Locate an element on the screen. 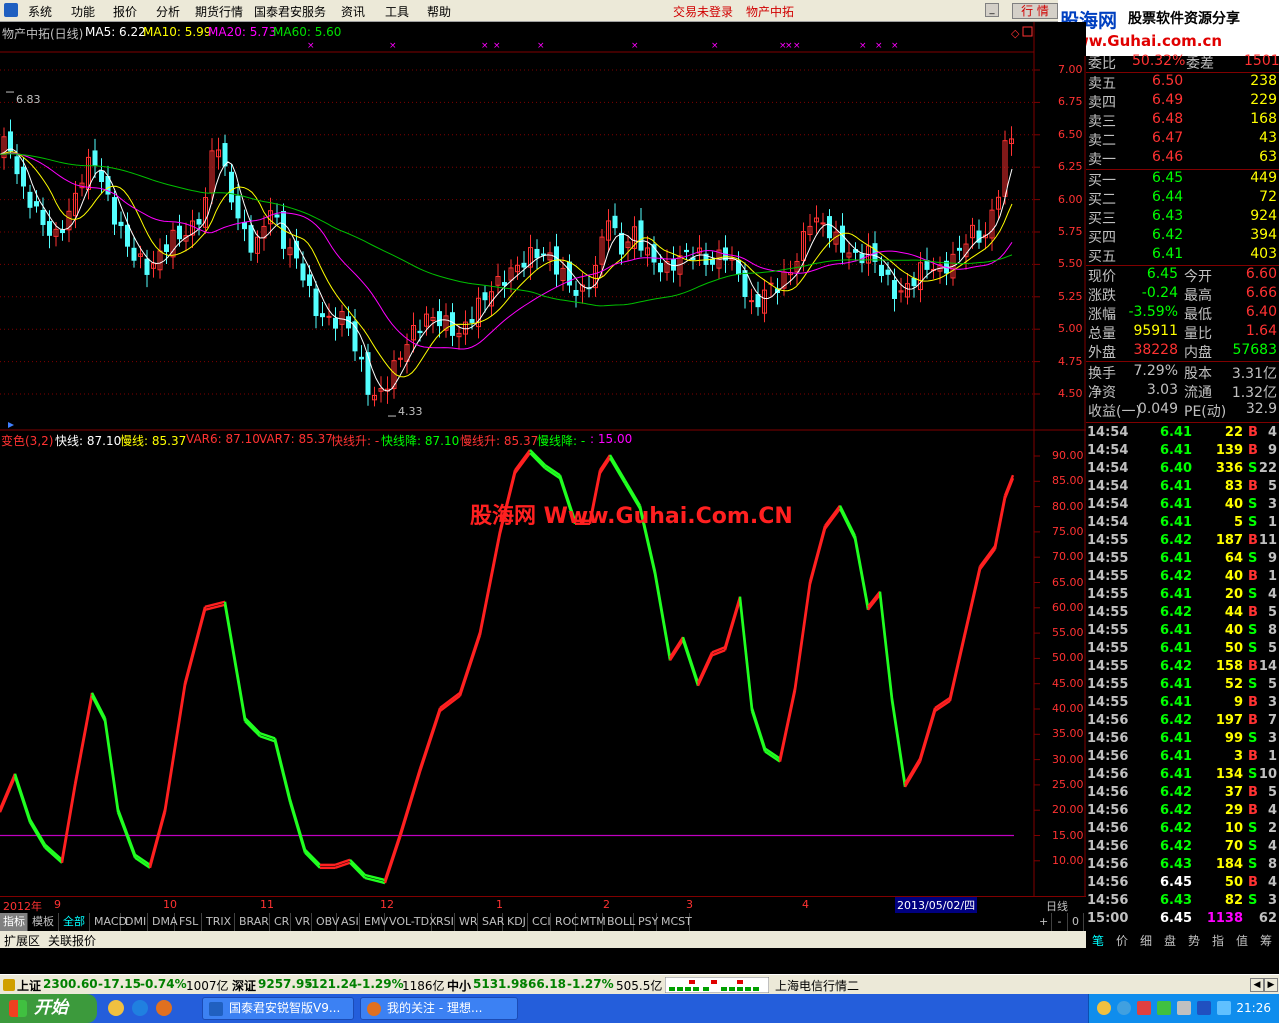 Image resolution: width=1279 pixels, height=1023 pixels. period-label: 日线 is located at coordinates (1057, 906).